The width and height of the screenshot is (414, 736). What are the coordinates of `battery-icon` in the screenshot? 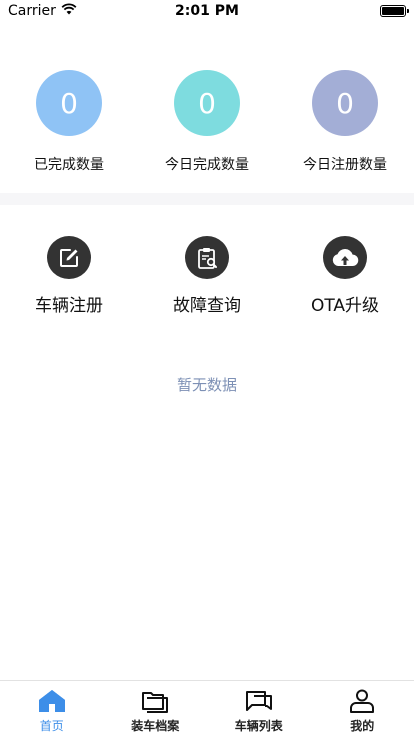 It's located at (394, 11).